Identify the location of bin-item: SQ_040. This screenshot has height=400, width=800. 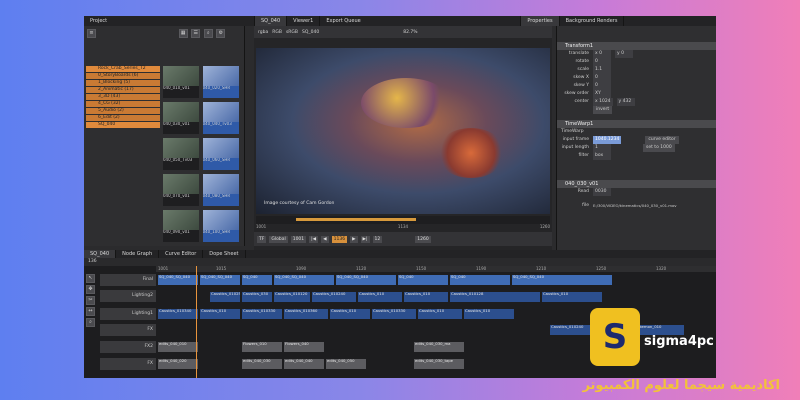
(123, 125).